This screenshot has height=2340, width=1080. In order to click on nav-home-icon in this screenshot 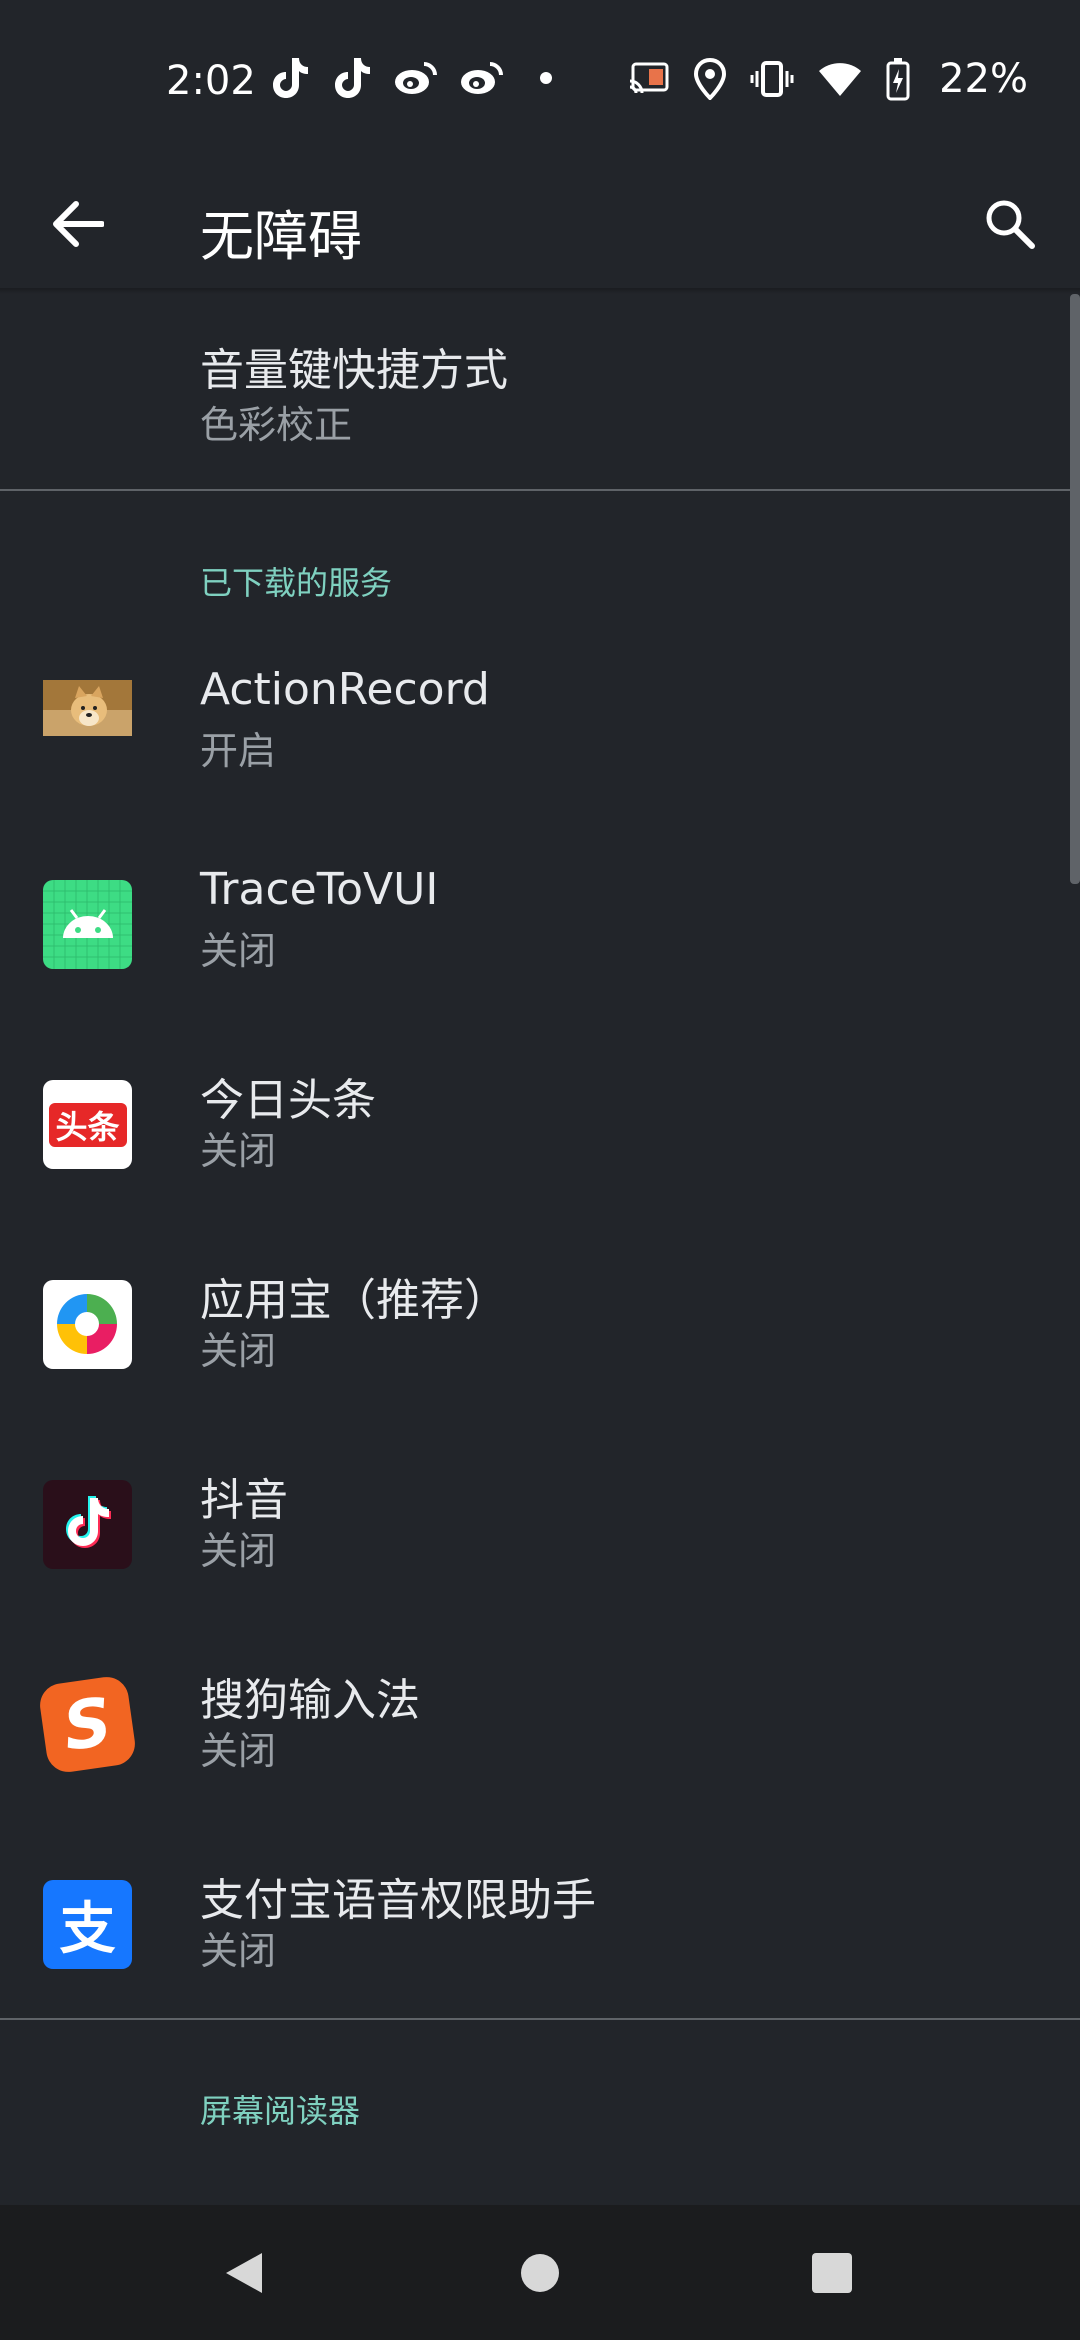, I will do `click(540, 2272)`.